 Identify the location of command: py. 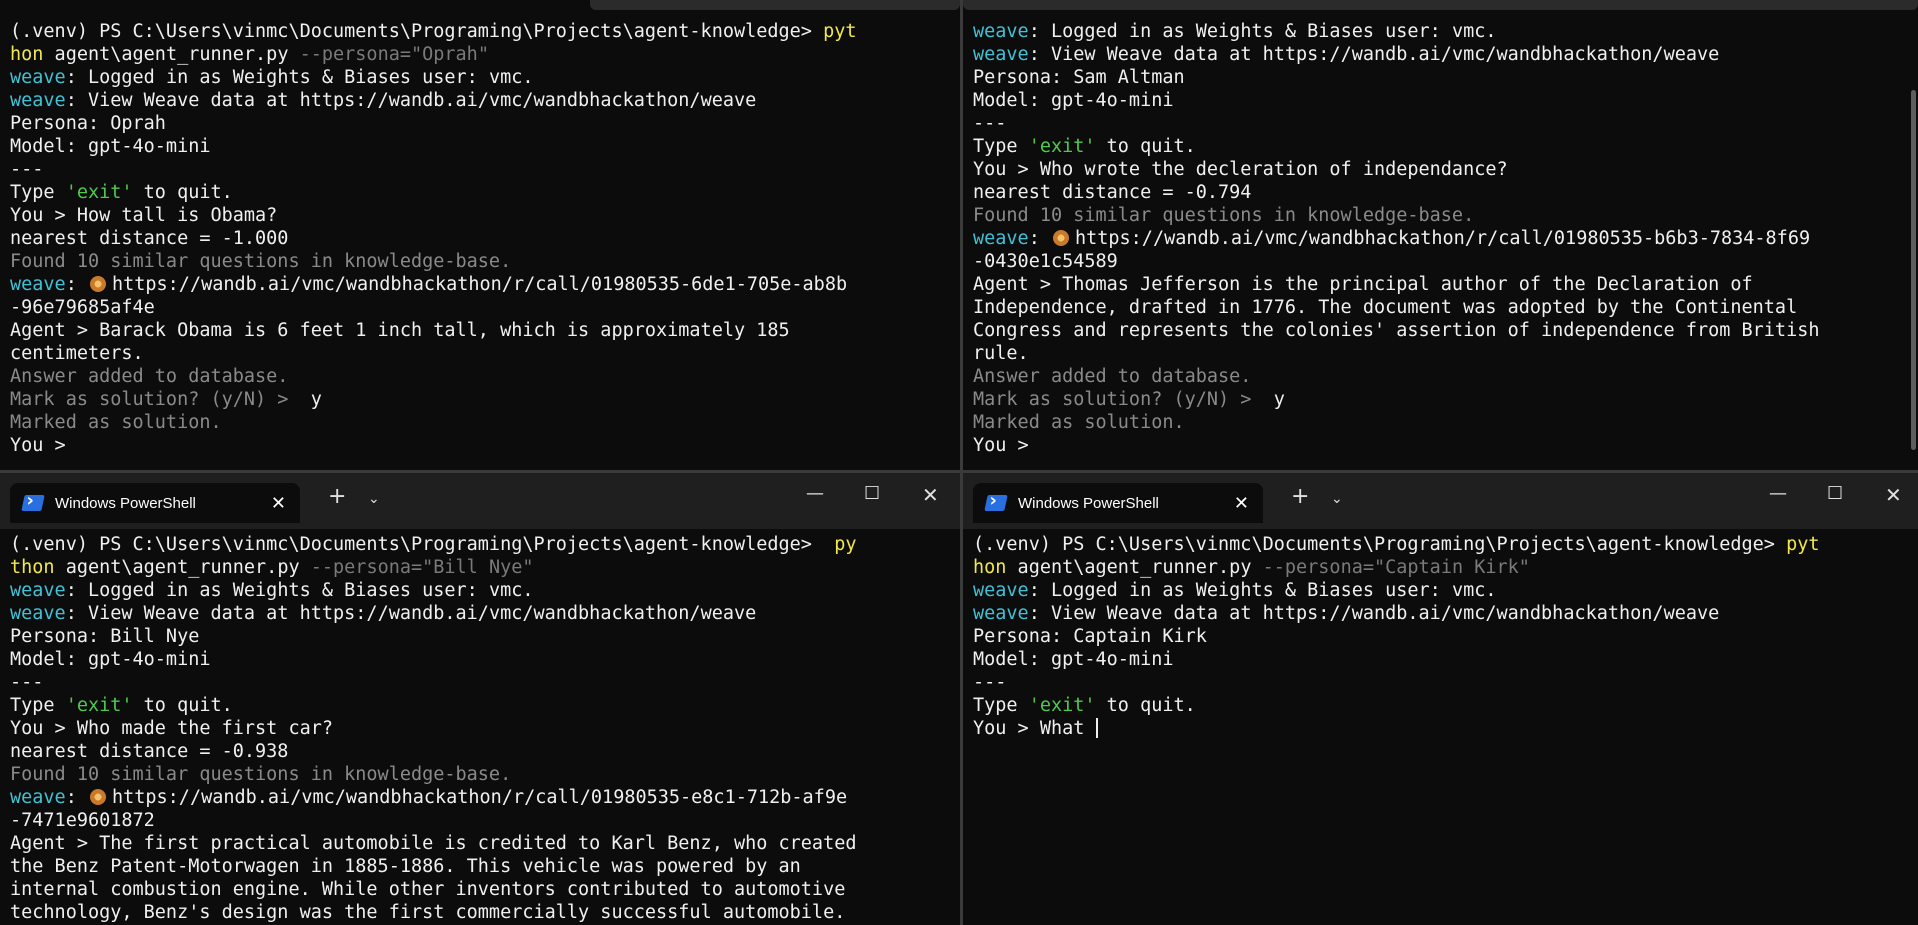
(840, 544).